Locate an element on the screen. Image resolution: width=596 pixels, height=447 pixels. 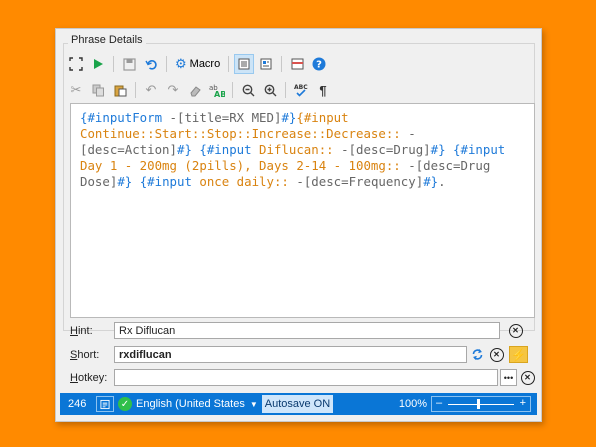
hint-input: Rx Diflucan is located at coordinates (307, 330).